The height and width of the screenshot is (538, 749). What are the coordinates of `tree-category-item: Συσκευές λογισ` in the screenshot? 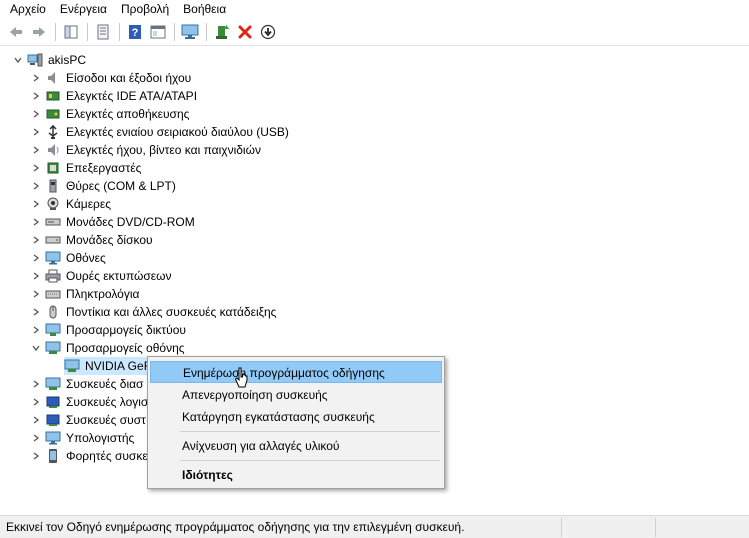 It's located at (89, 402).